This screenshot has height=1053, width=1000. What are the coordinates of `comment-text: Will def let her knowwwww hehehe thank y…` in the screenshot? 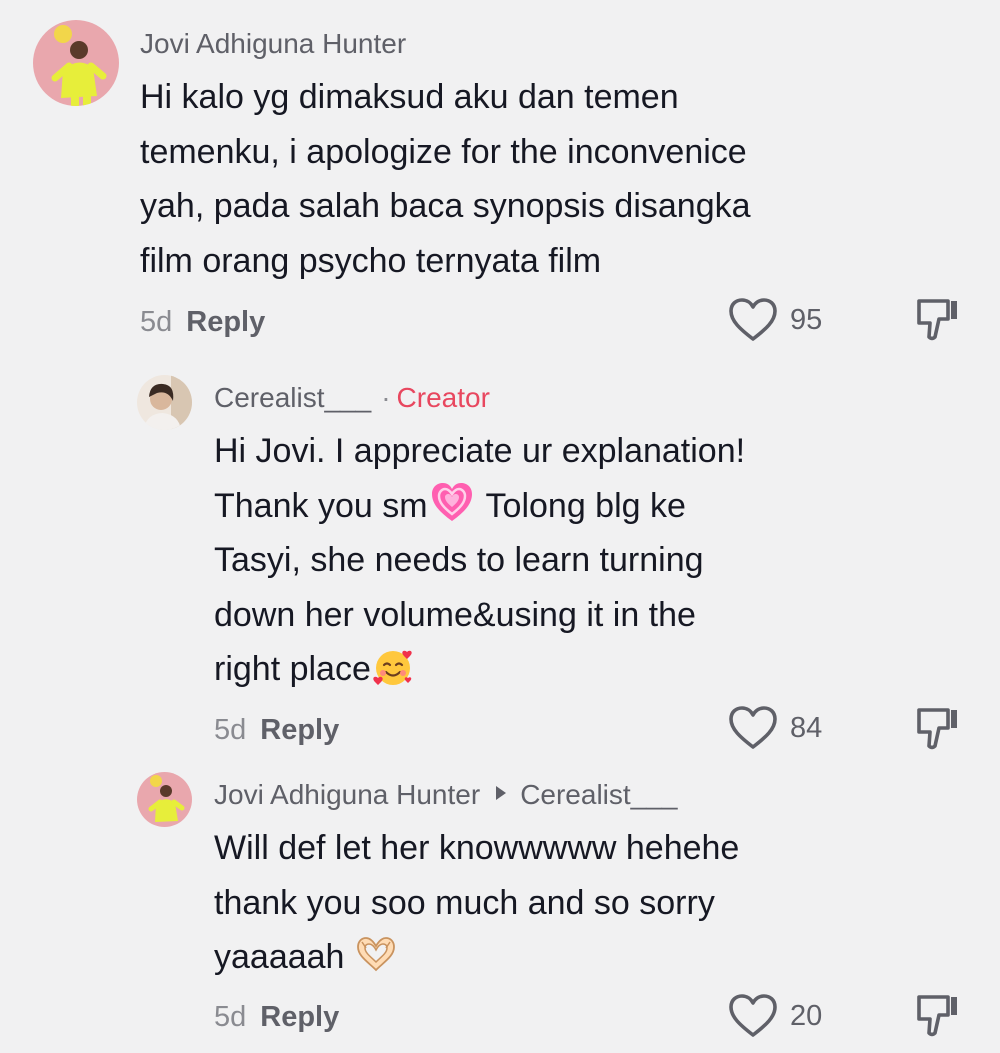 It's located at (477, 902).